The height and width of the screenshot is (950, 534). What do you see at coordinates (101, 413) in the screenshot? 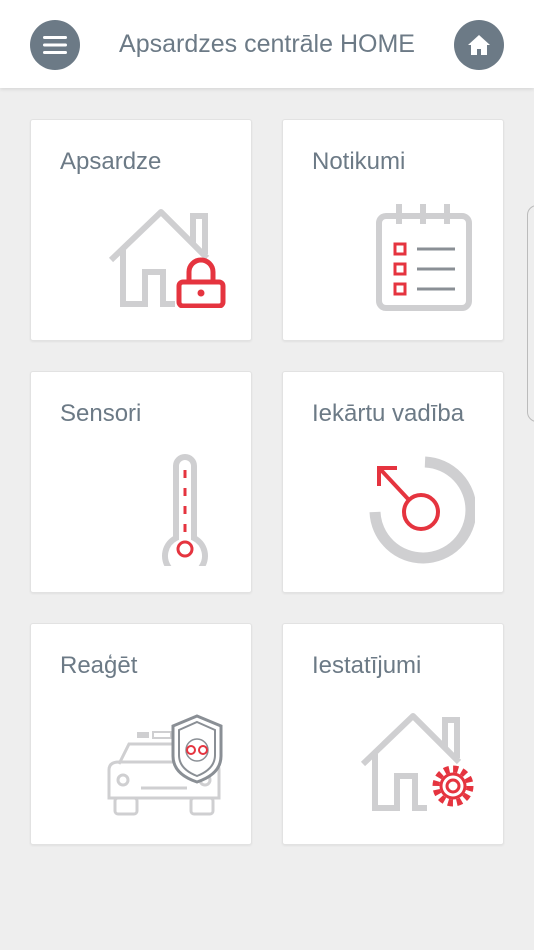
I see `tile-label: Sensori` at bounding box center [101, 413].